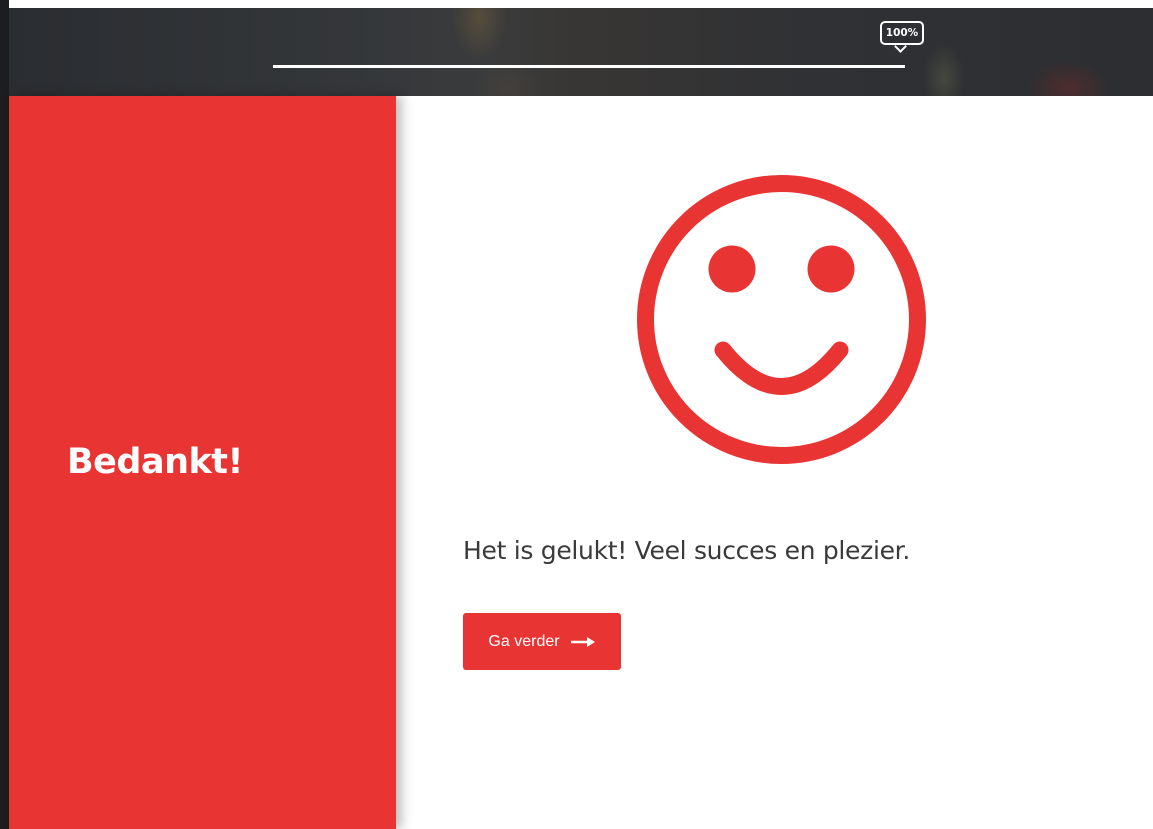  I want to click on continue-button: Ga verder, so click(542, 641).